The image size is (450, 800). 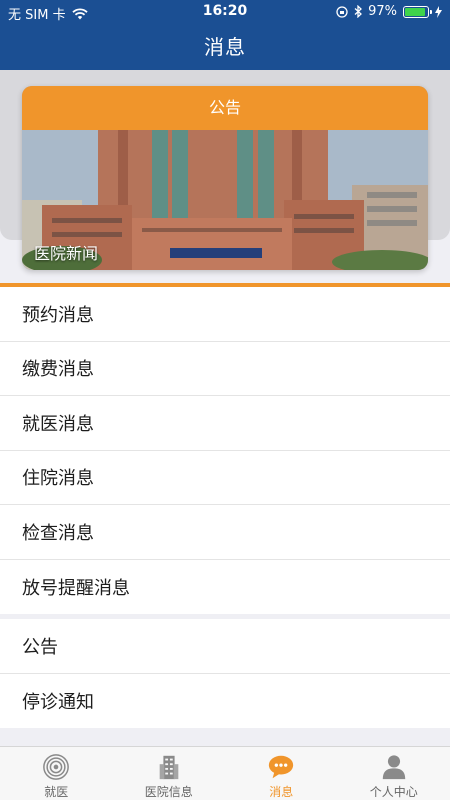 What do you see at coordinates (358, 11) in the screenshot?
I see `bluetooth-icon` at bounding box center [358, 11].